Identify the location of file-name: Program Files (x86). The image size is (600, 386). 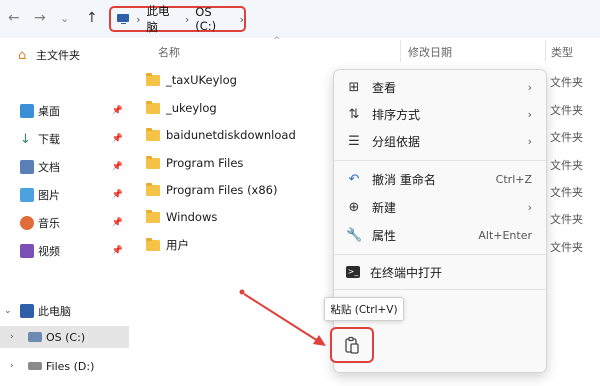
(222, 190).